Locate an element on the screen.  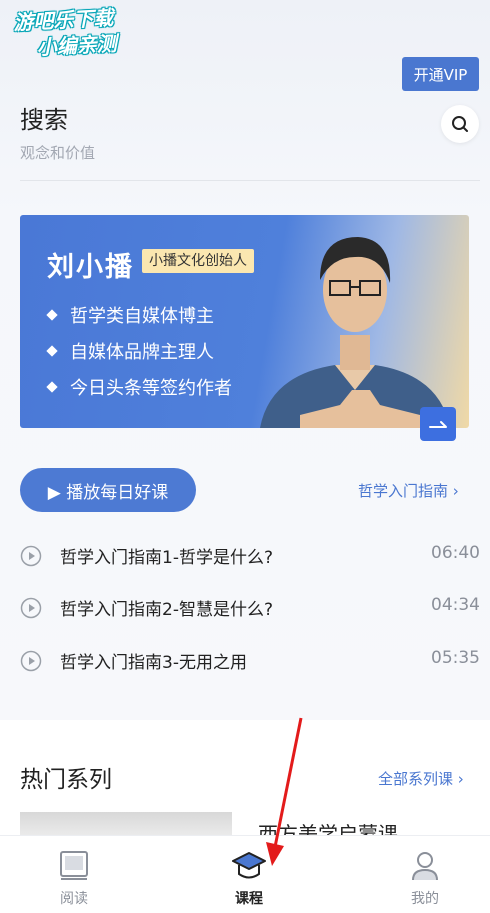
play-daily-course-button: ▶ 播放每日好课 is located at coordinates (108, 490).